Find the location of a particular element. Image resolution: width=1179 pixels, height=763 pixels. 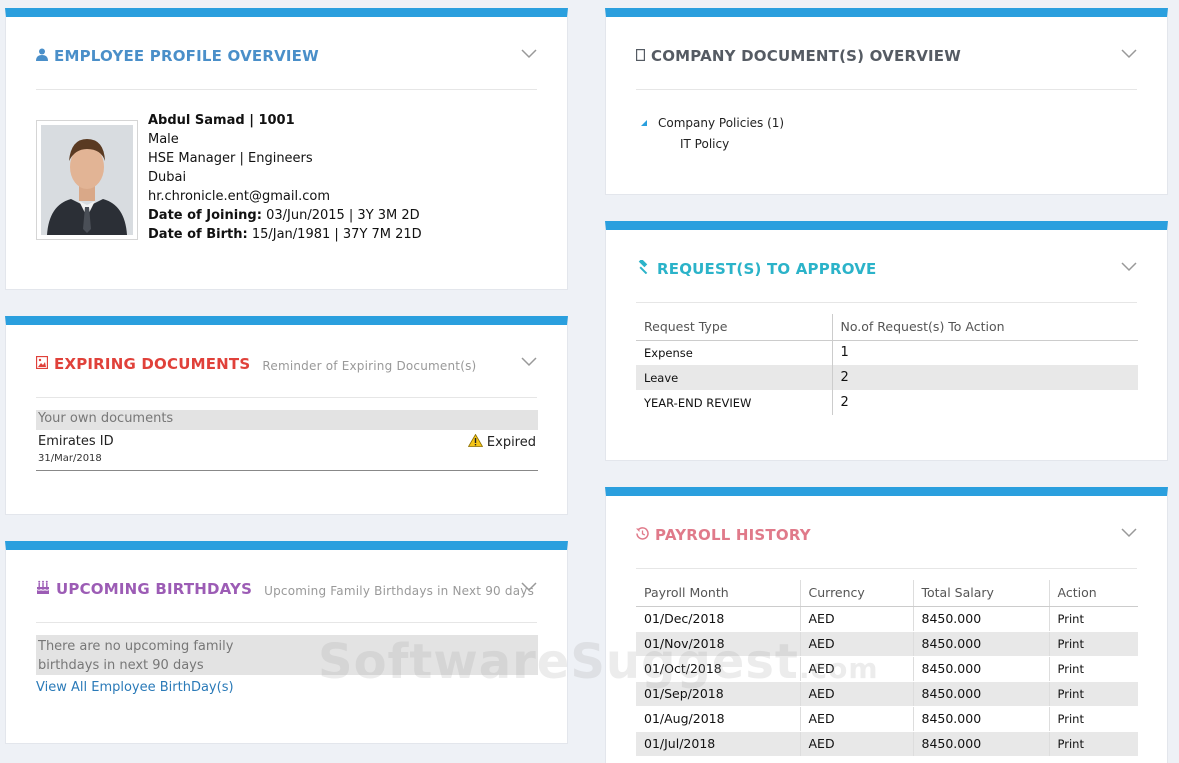

month-cell: 01/Jul/2018 is located at coordinates (718, 744).